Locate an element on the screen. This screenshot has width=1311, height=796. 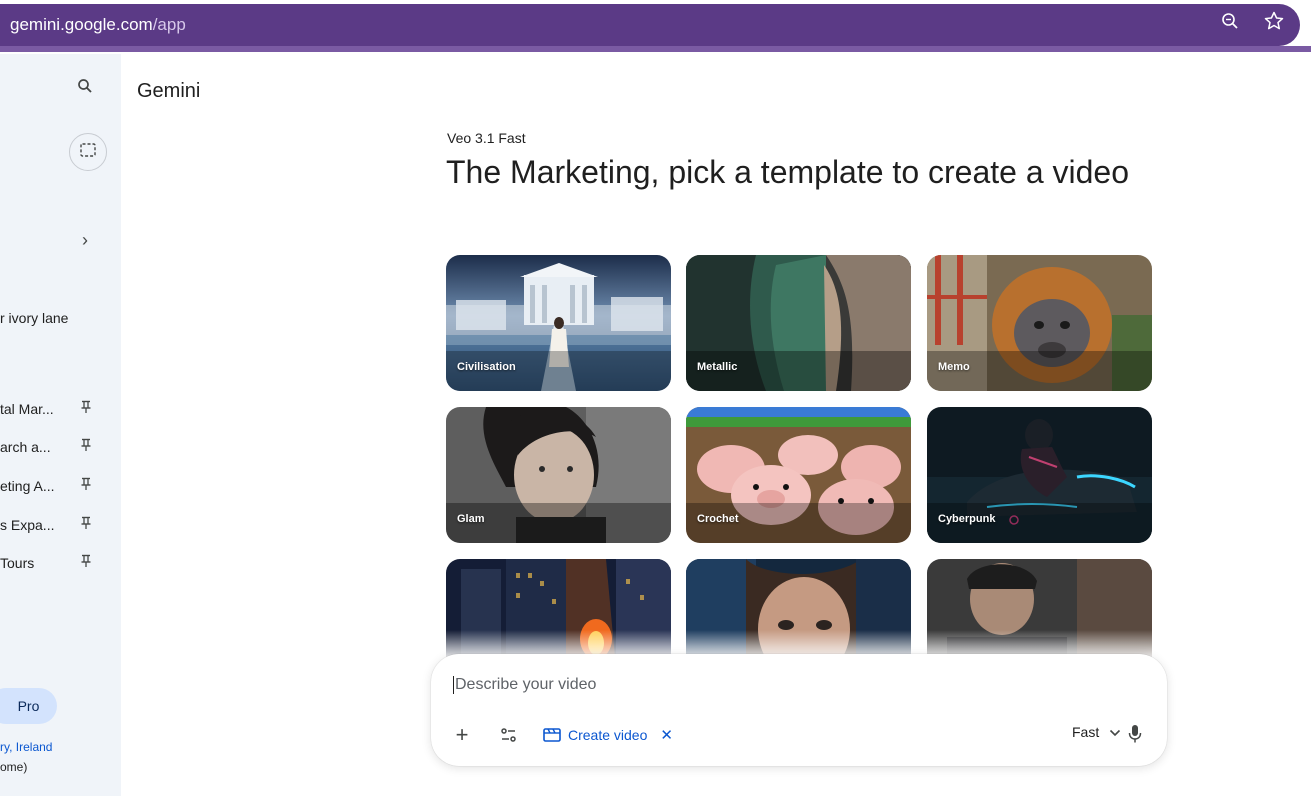
prompt-composer: + Create video ✕ Fast is located at coordinates (799, 710).